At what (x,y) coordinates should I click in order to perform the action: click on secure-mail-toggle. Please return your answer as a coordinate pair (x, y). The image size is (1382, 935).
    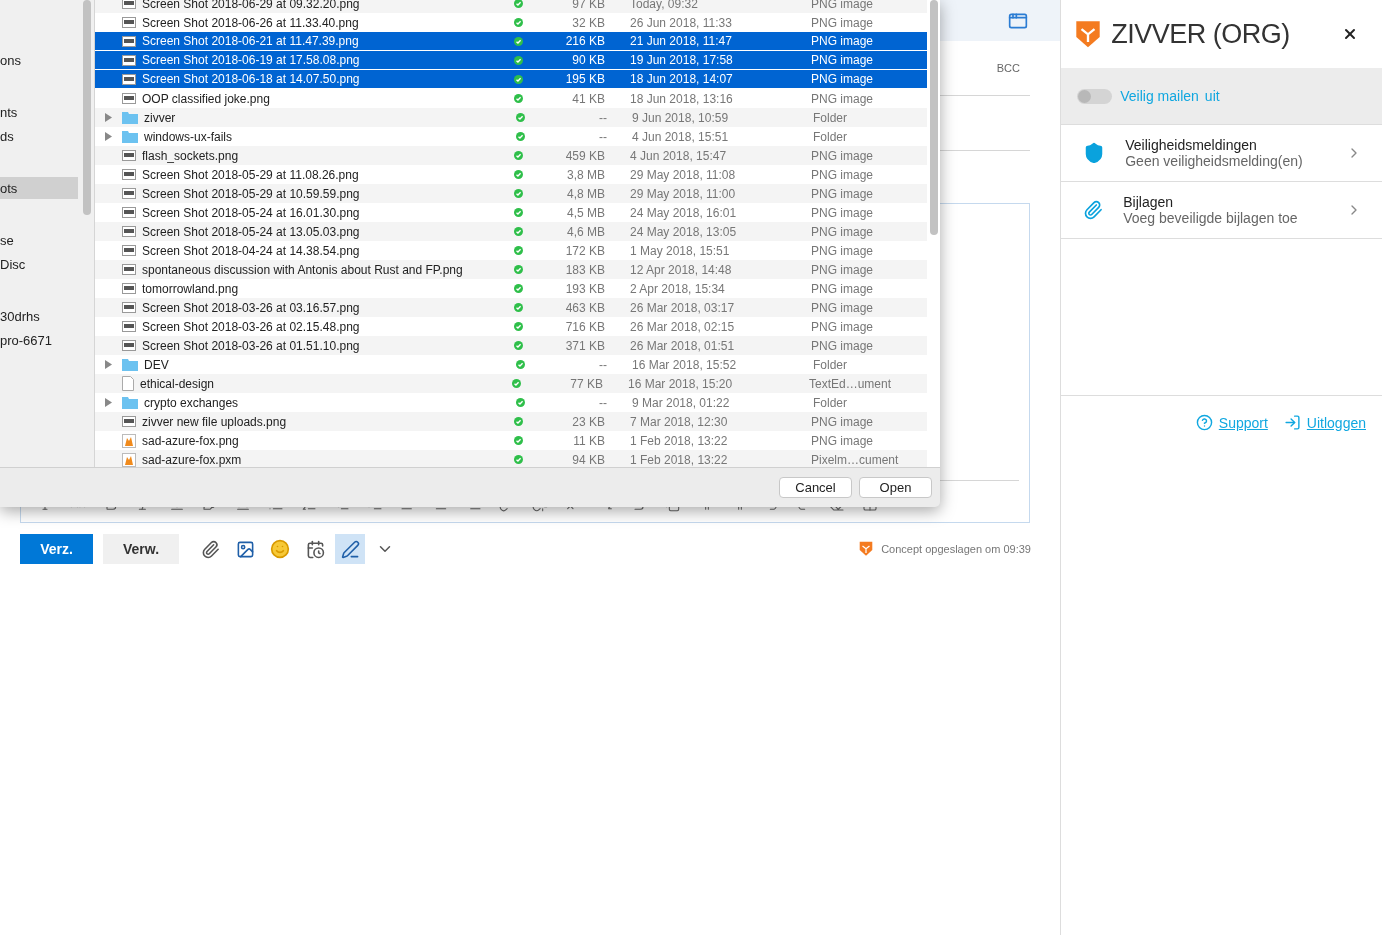
    Looking at the image, I should click on (1095, 96).